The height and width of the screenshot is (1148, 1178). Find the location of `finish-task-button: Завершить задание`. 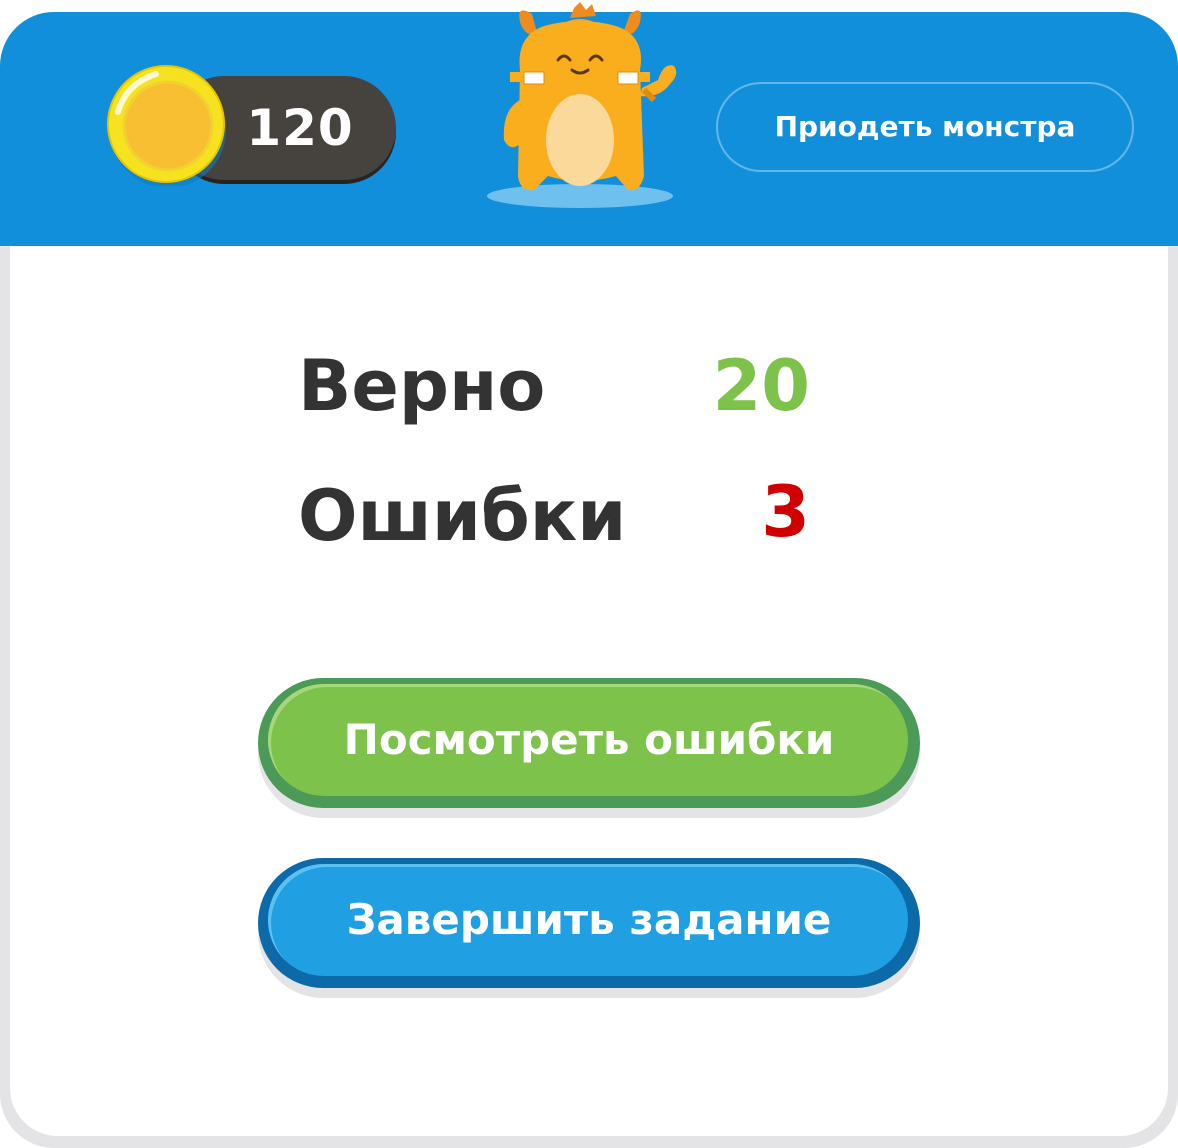

finish-task-button: Завершить задание is located at coordinates (589, 928).